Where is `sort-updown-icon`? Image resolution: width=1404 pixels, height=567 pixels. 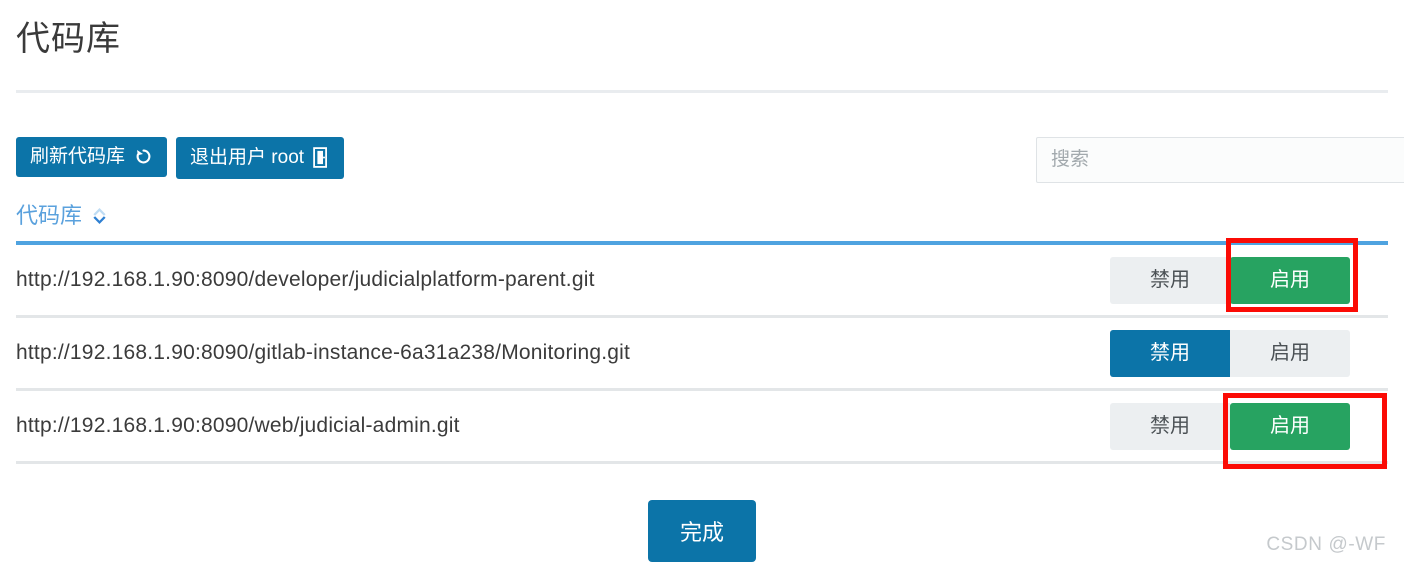 sort-updown-icon is located at coordinates (99, 216).